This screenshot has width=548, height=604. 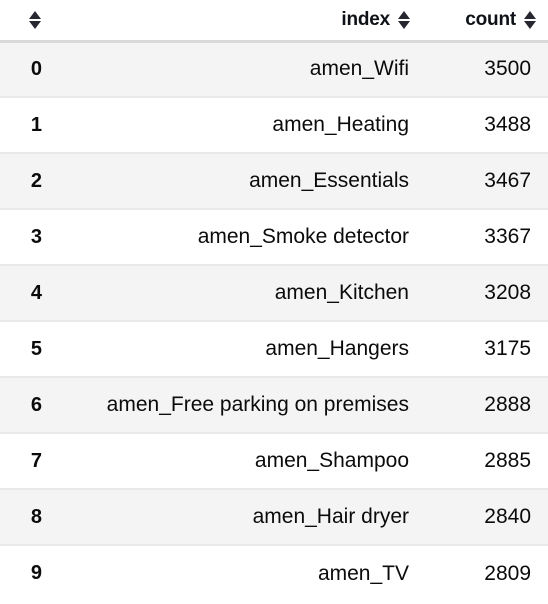 I want to click on row-index-cell: 2, so click(x=24, y=181).